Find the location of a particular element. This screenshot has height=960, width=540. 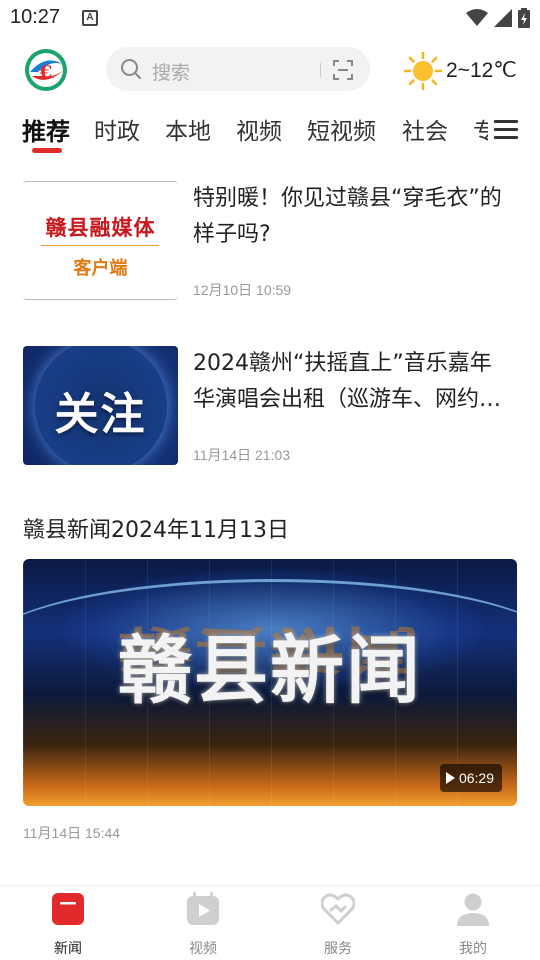

nav-service-label: 服务 is located at coordinates (338, 949).